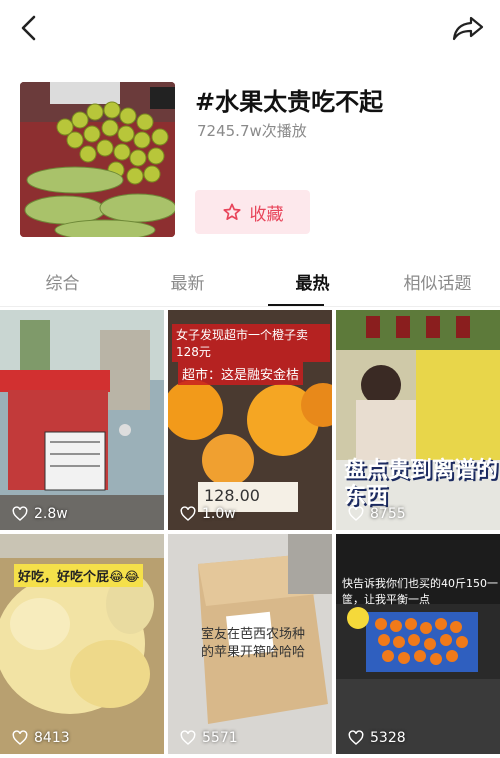  Describe the element at coordinates (250, 306) in the screenshot. I see `divider` at that location.